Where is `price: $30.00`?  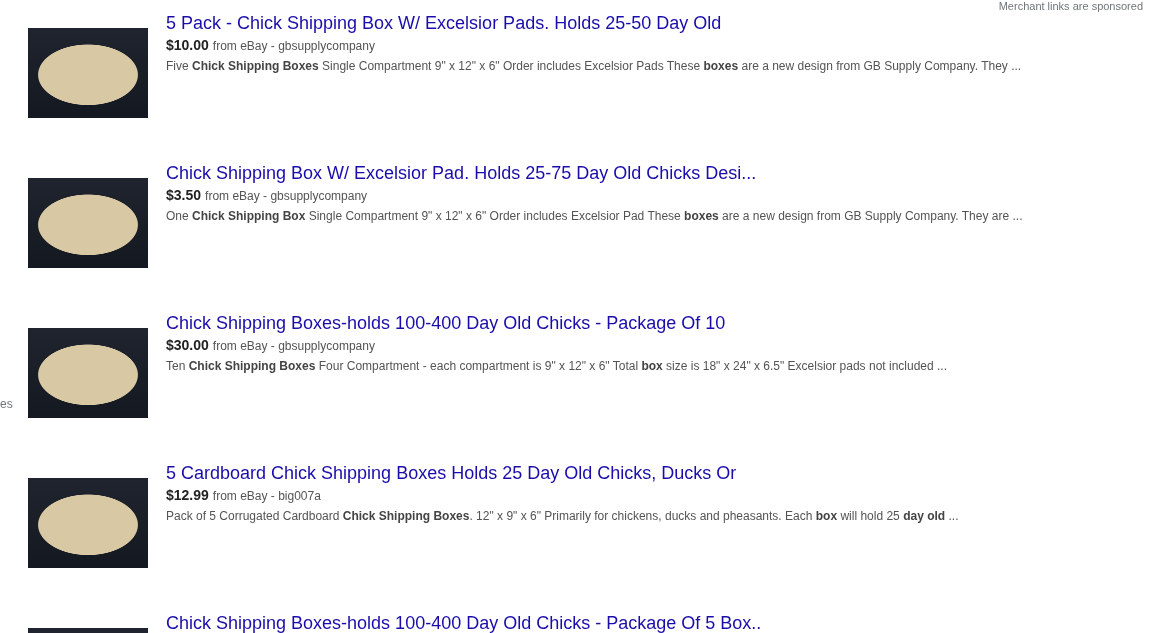 price: $30.00 is located at coordinates (187, 345).